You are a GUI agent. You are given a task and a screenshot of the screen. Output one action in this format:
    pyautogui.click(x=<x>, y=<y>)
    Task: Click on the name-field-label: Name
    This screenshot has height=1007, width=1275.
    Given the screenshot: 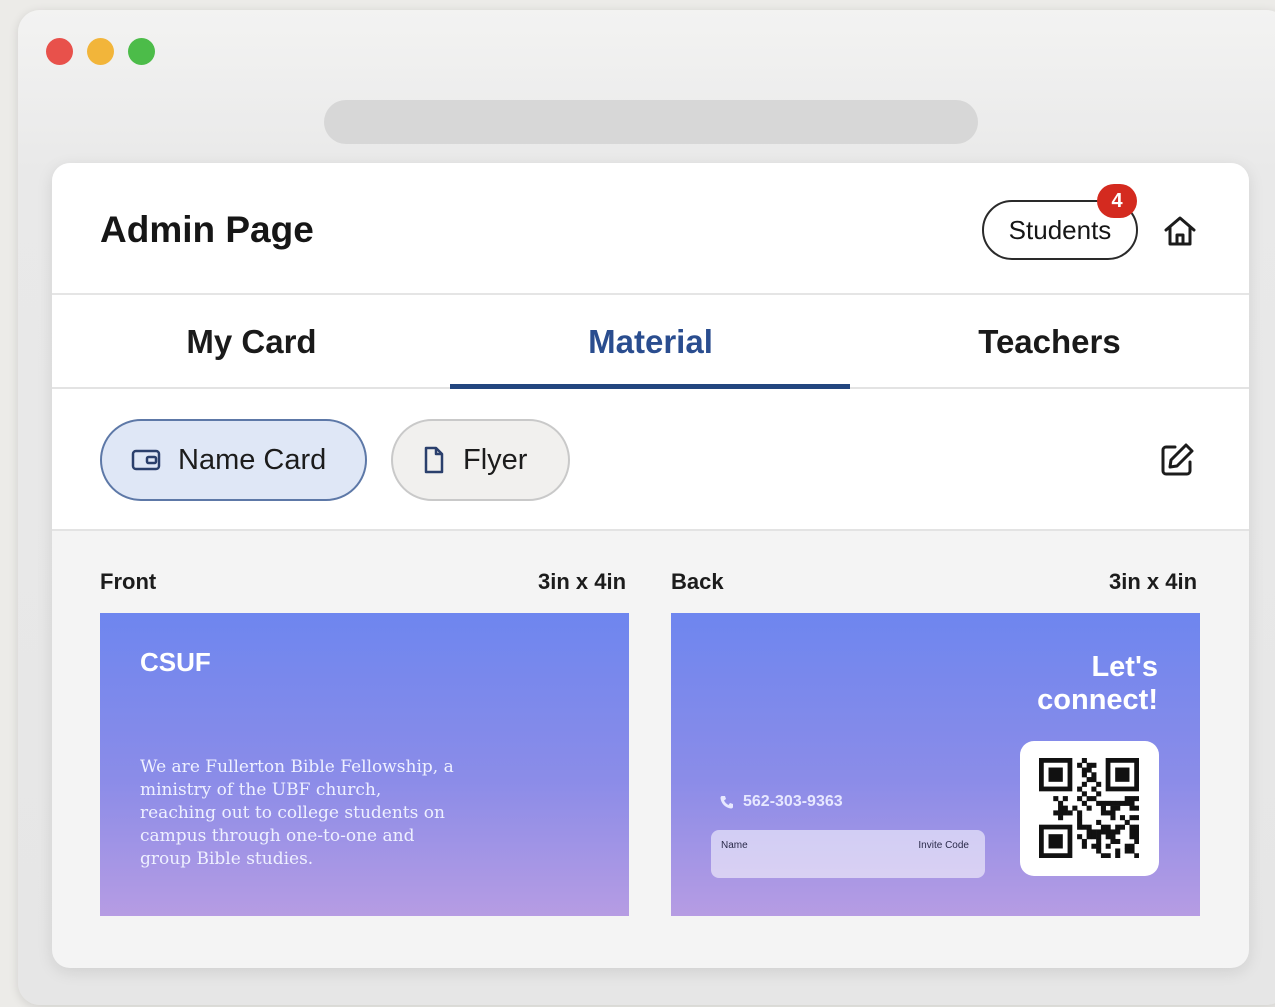 What is the action you would take?
    pyautogui.click(x=734, y=845)
    